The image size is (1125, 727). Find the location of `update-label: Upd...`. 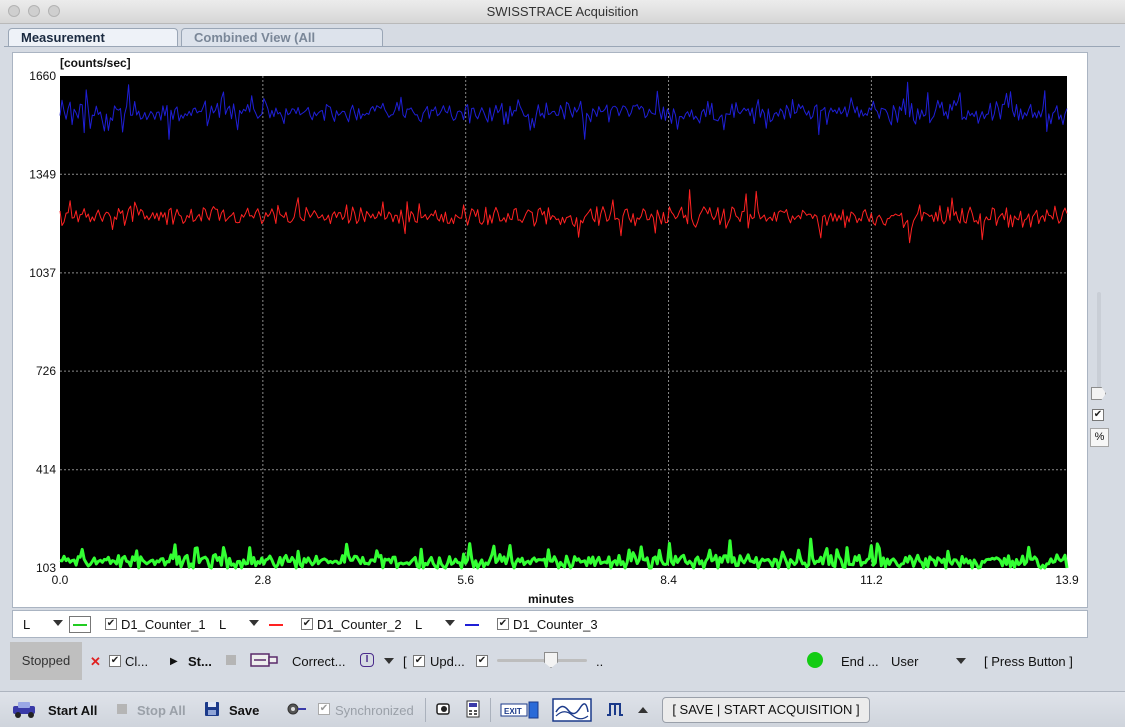

update-label: Upd... is located at coordinates (447, 661).